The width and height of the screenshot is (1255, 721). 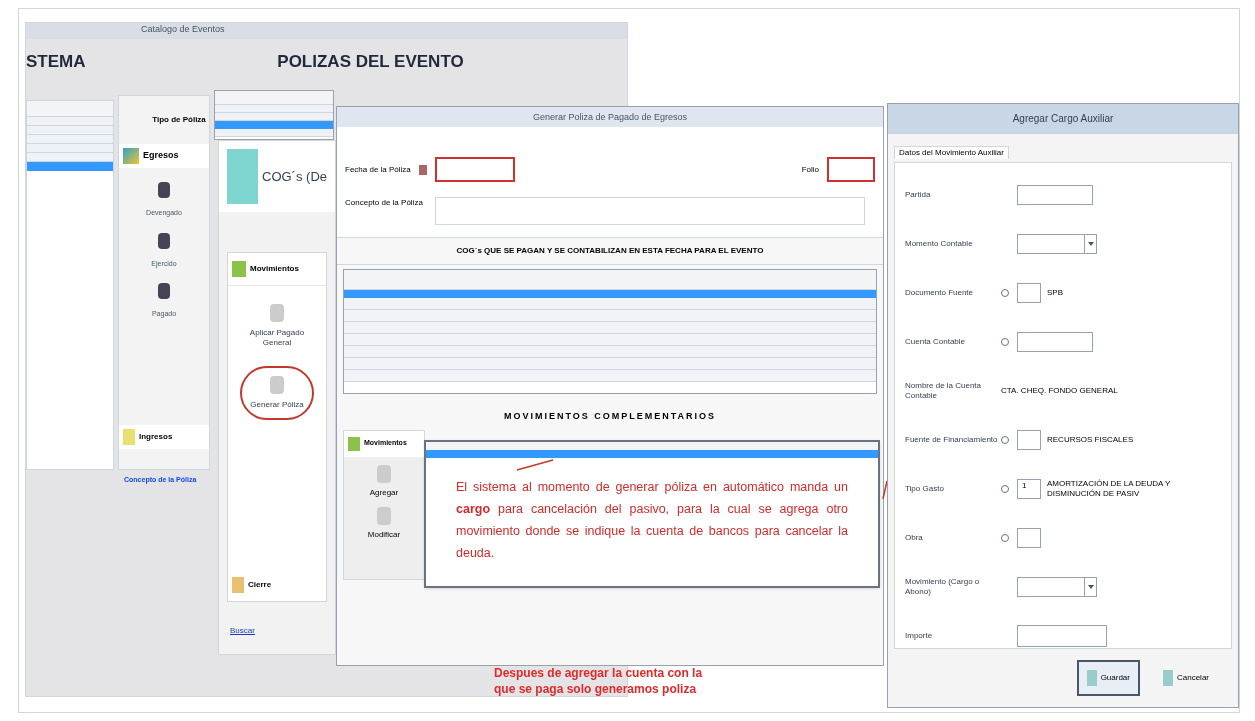 What do you see at coordinates (810, 169) in the screenshot?
I see `field-label: Folio` at bounding box center [810, 169].